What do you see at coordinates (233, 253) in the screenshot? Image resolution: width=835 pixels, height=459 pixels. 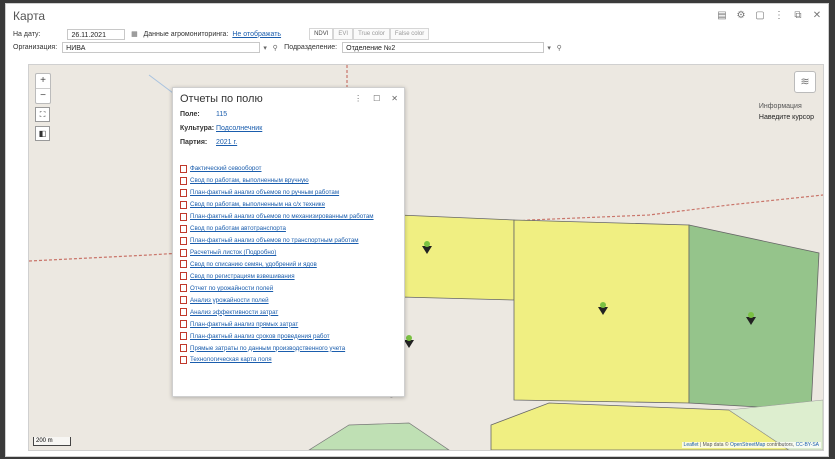 I see `report-label: Расчетный листок (Подробно)` at bounding box center [233, 253].